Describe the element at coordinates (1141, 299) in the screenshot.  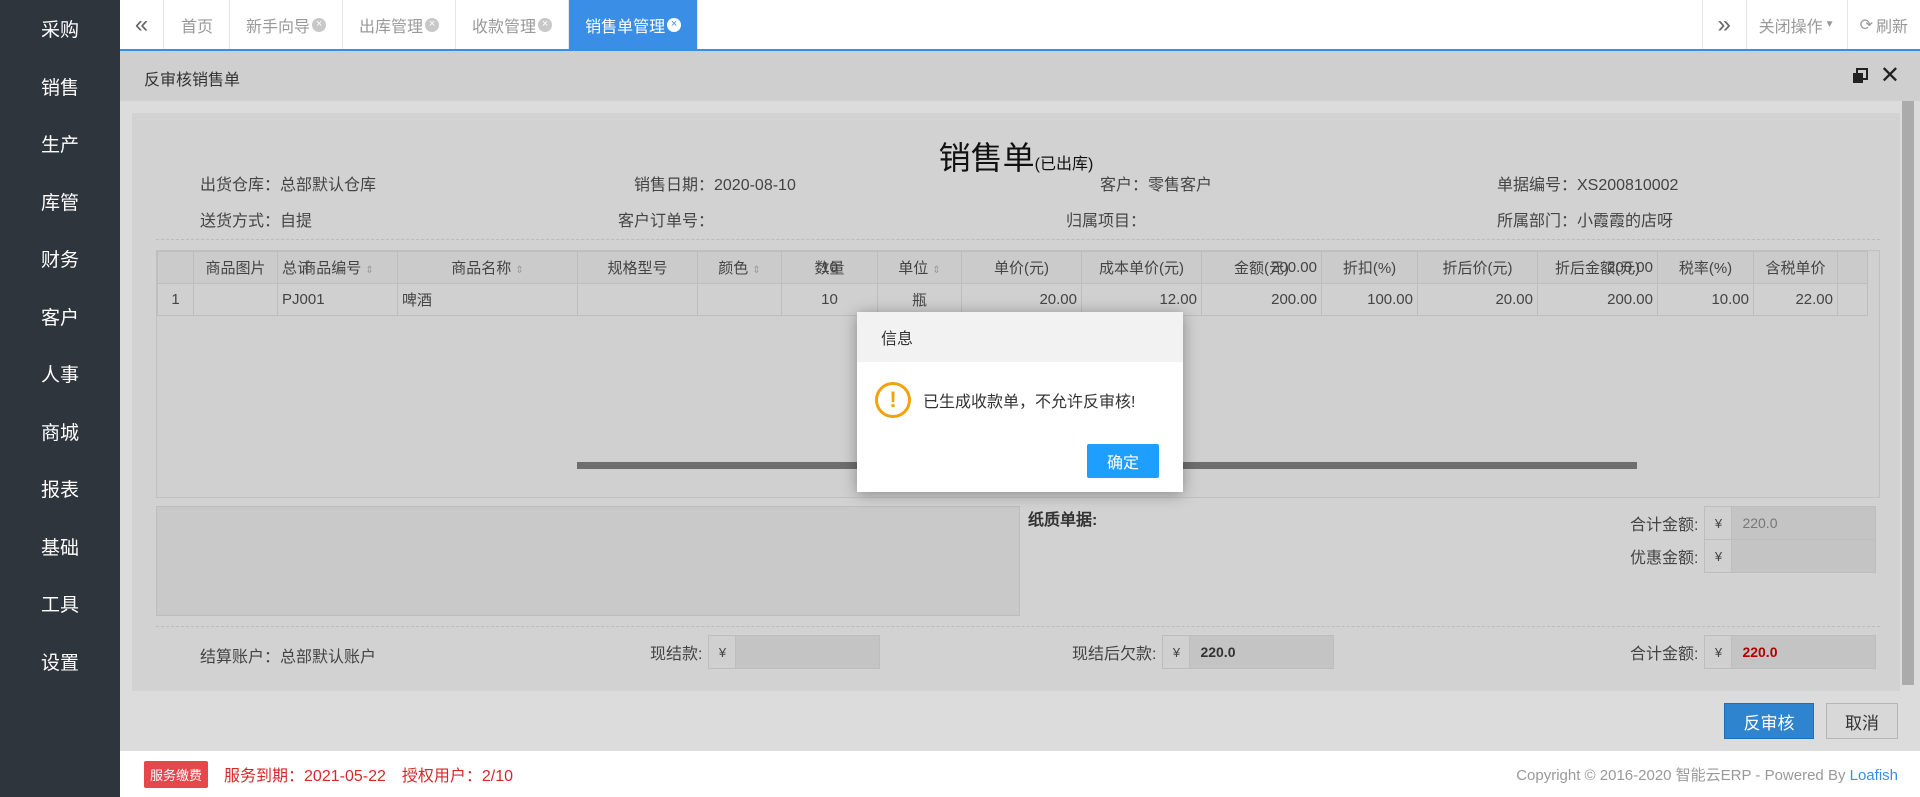
I see `cell-cost: 12.00` at that location.